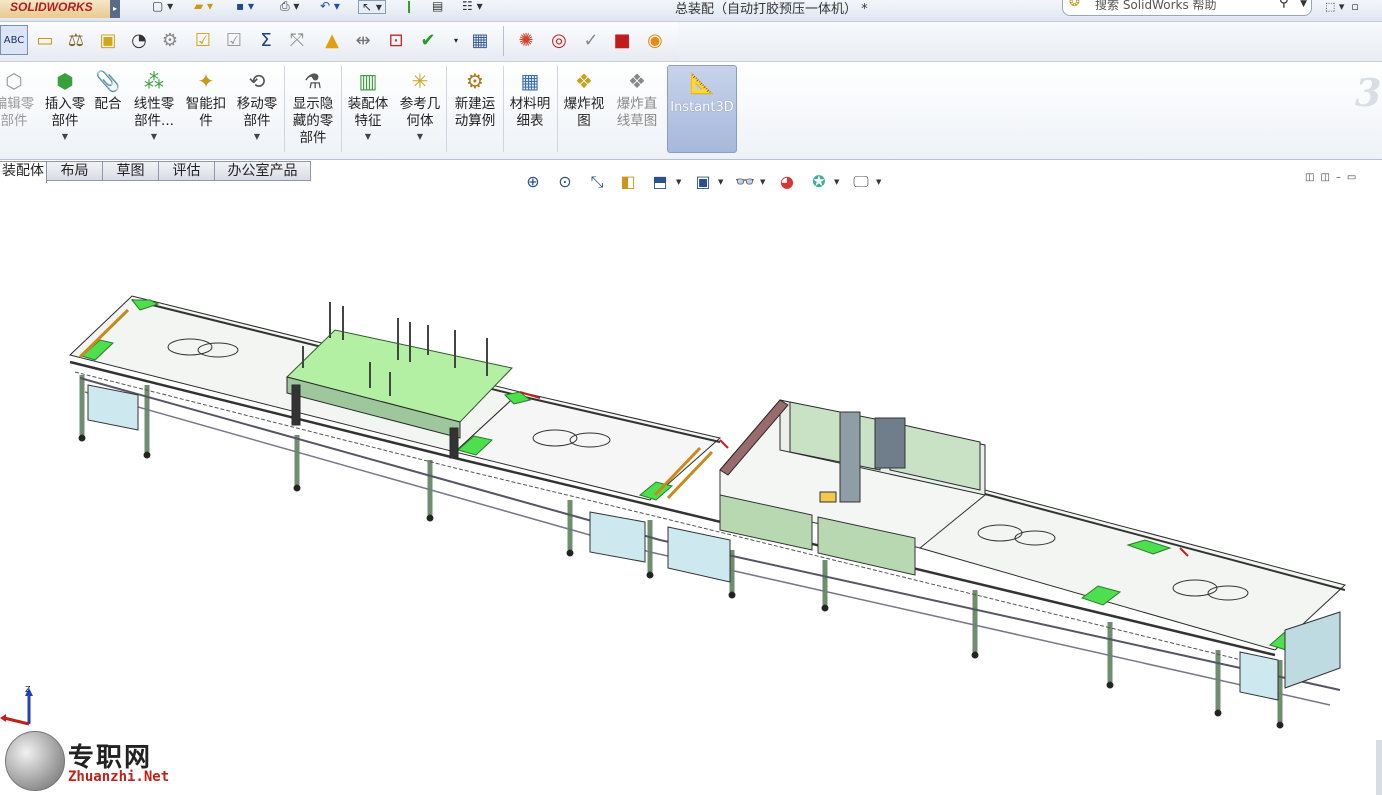 The height and width of the screenshot is (795, 1382). I want to click on toolbar-background, so click(1030, 42).